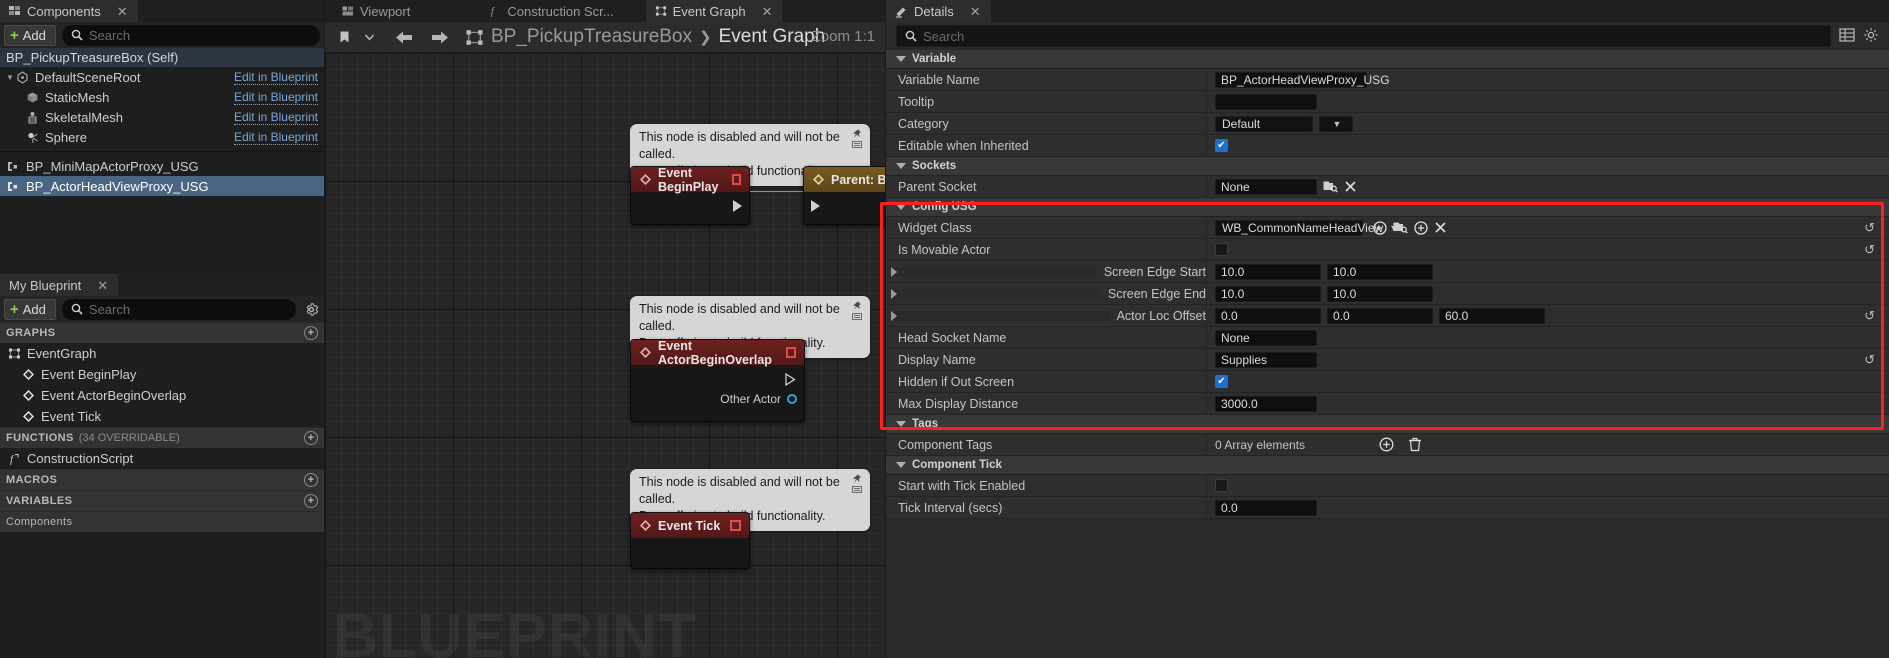  Describe the element at coordinates (1387, 424) in the screenshot. I see `category-tags: Tags` at that location.